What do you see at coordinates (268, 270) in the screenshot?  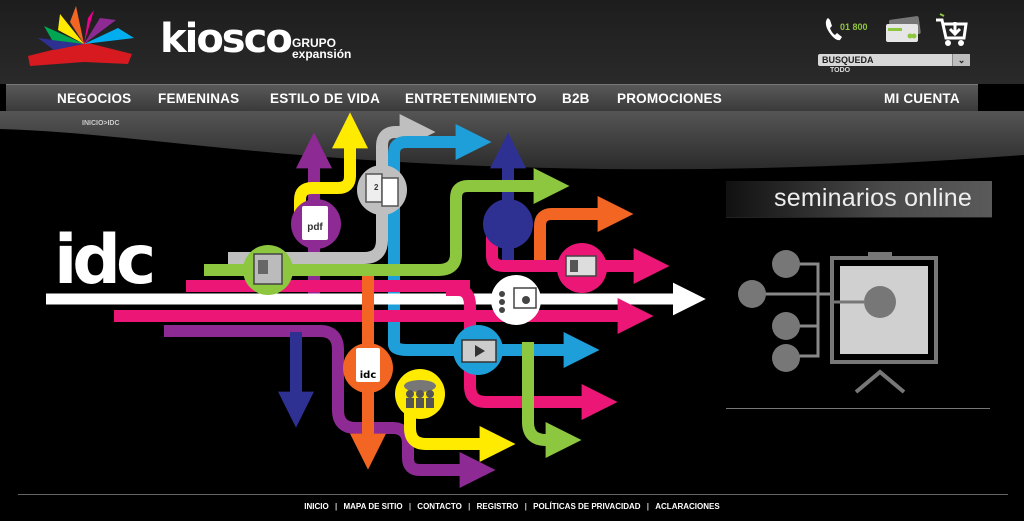 I see `presentation-badge` at bounding box center [268, 270].